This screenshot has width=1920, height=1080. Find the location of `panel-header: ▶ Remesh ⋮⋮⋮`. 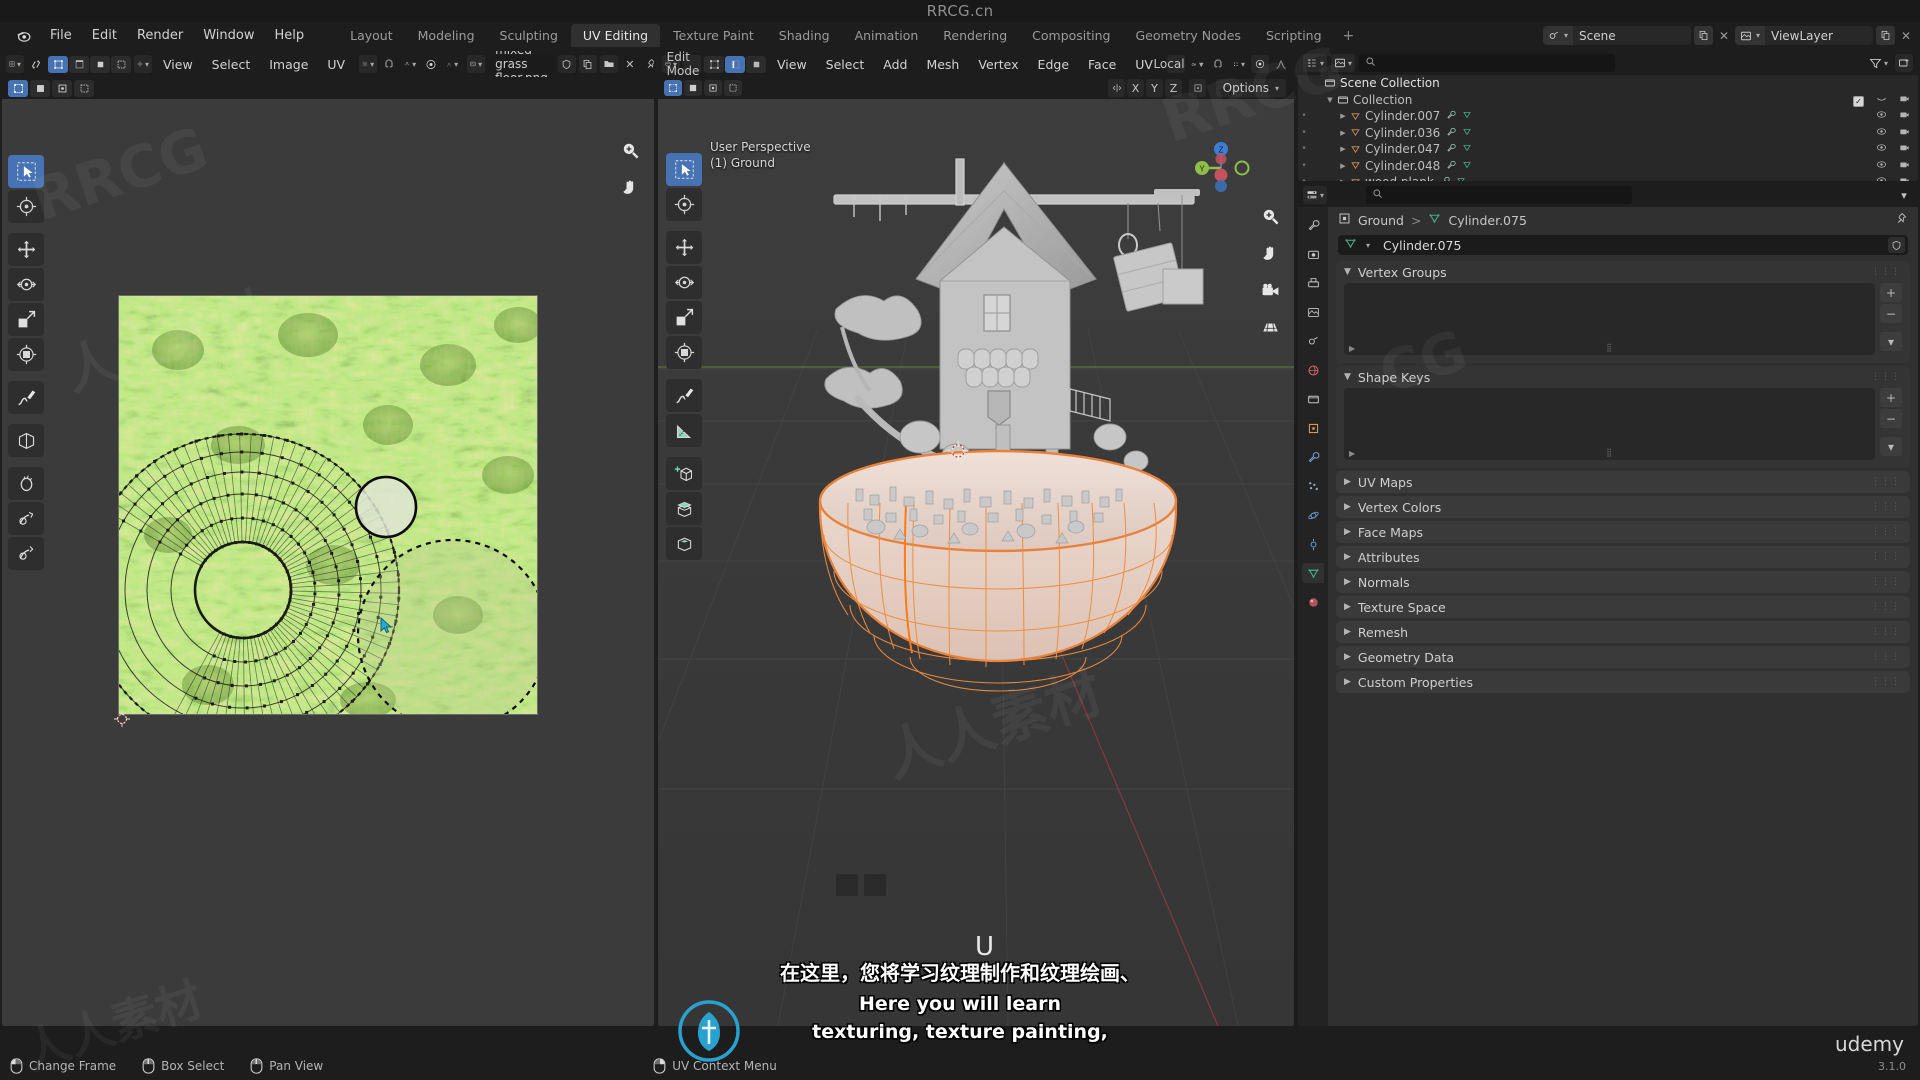

panel-header: ▶ Remesh ⋮⋮⋮ is located at coordinates (1623, 632).